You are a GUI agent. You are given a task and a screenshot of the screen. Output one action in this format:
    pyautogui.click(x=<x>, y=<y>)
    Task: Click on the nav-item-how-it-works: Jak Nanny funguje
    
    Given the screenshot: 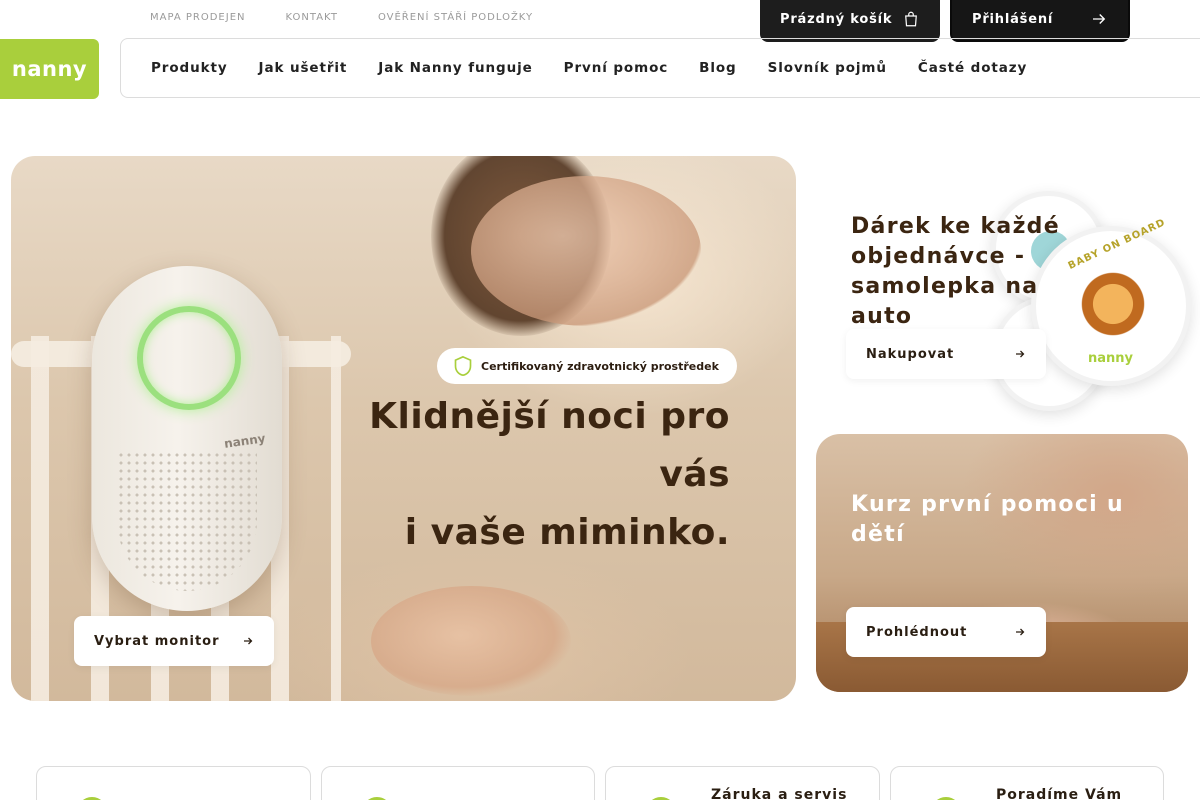 What is the action you would take?
    pyautogui.click(x=455, y=68)
    